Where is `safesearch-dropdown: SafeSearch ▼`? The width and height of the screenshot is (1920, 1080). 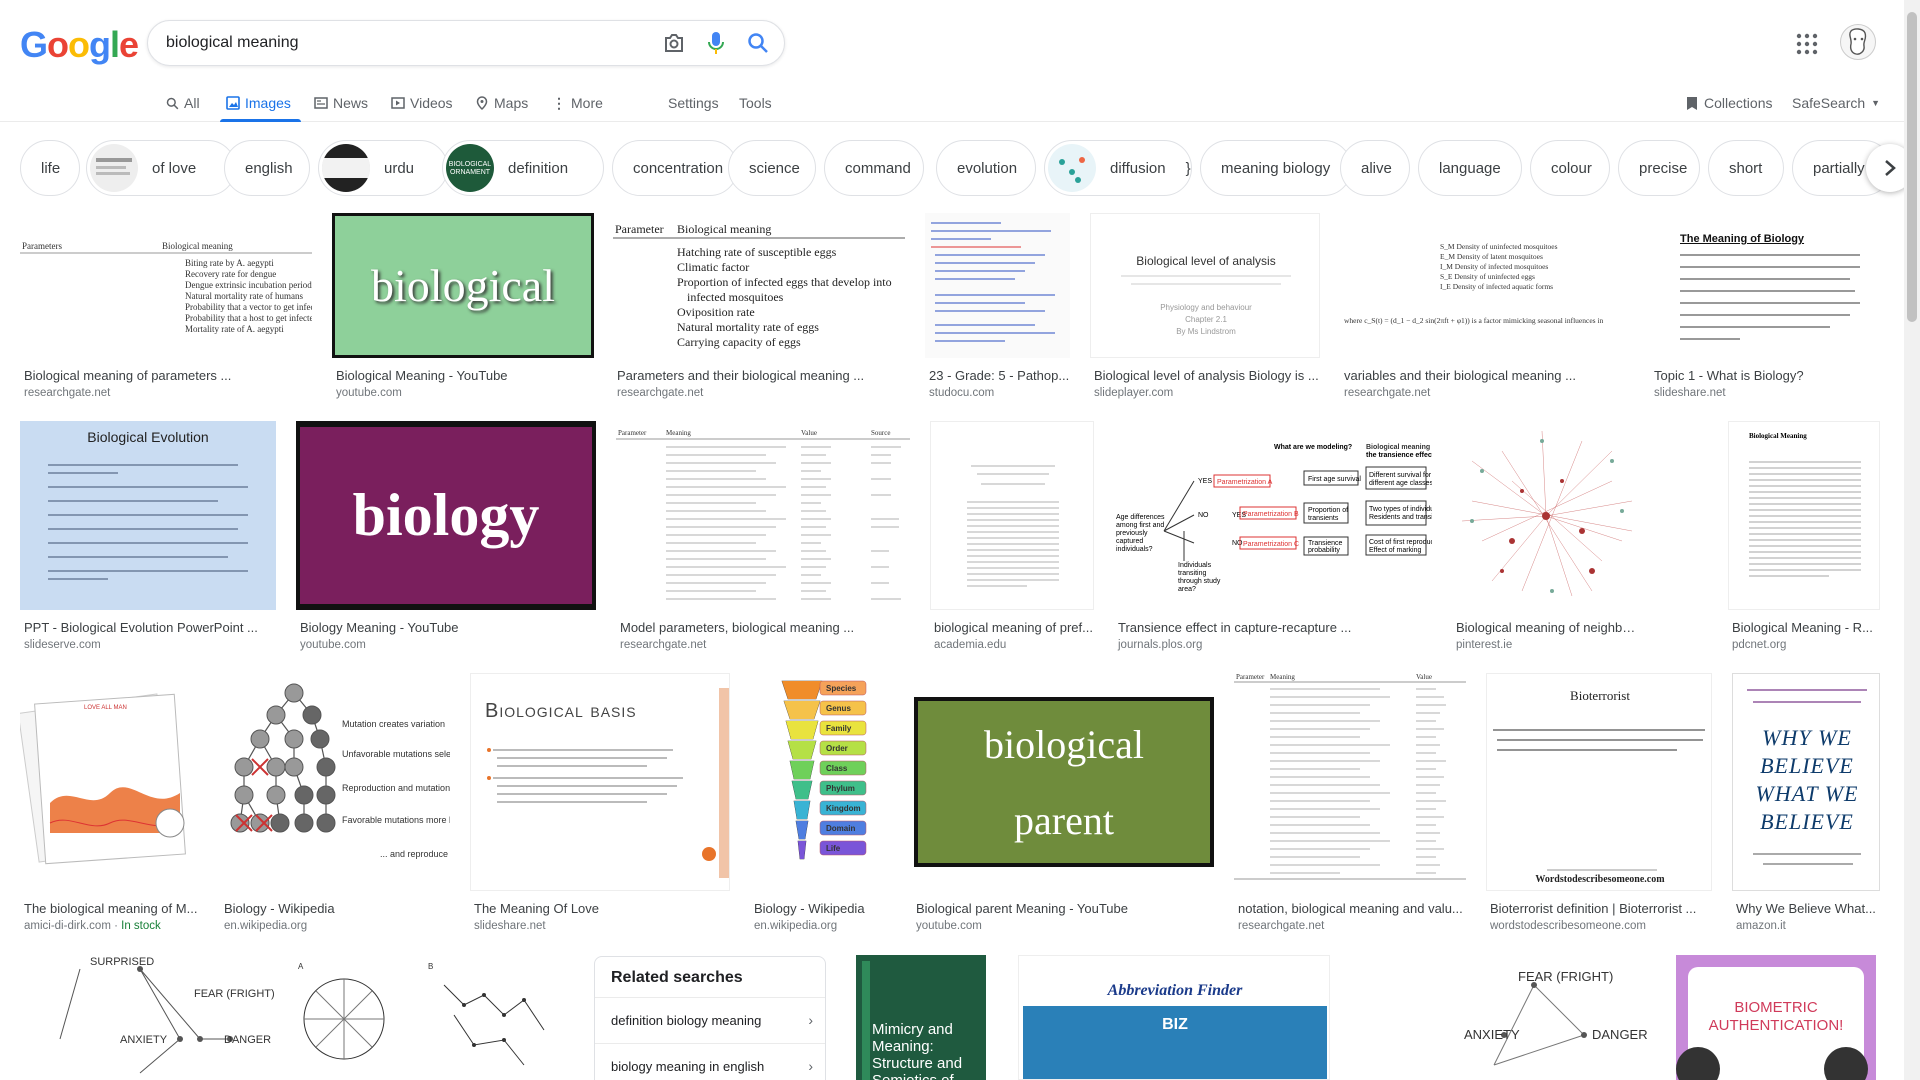
safesearch-dropdown: SafeSearch ▼ is located at coordinates (1836, 103).